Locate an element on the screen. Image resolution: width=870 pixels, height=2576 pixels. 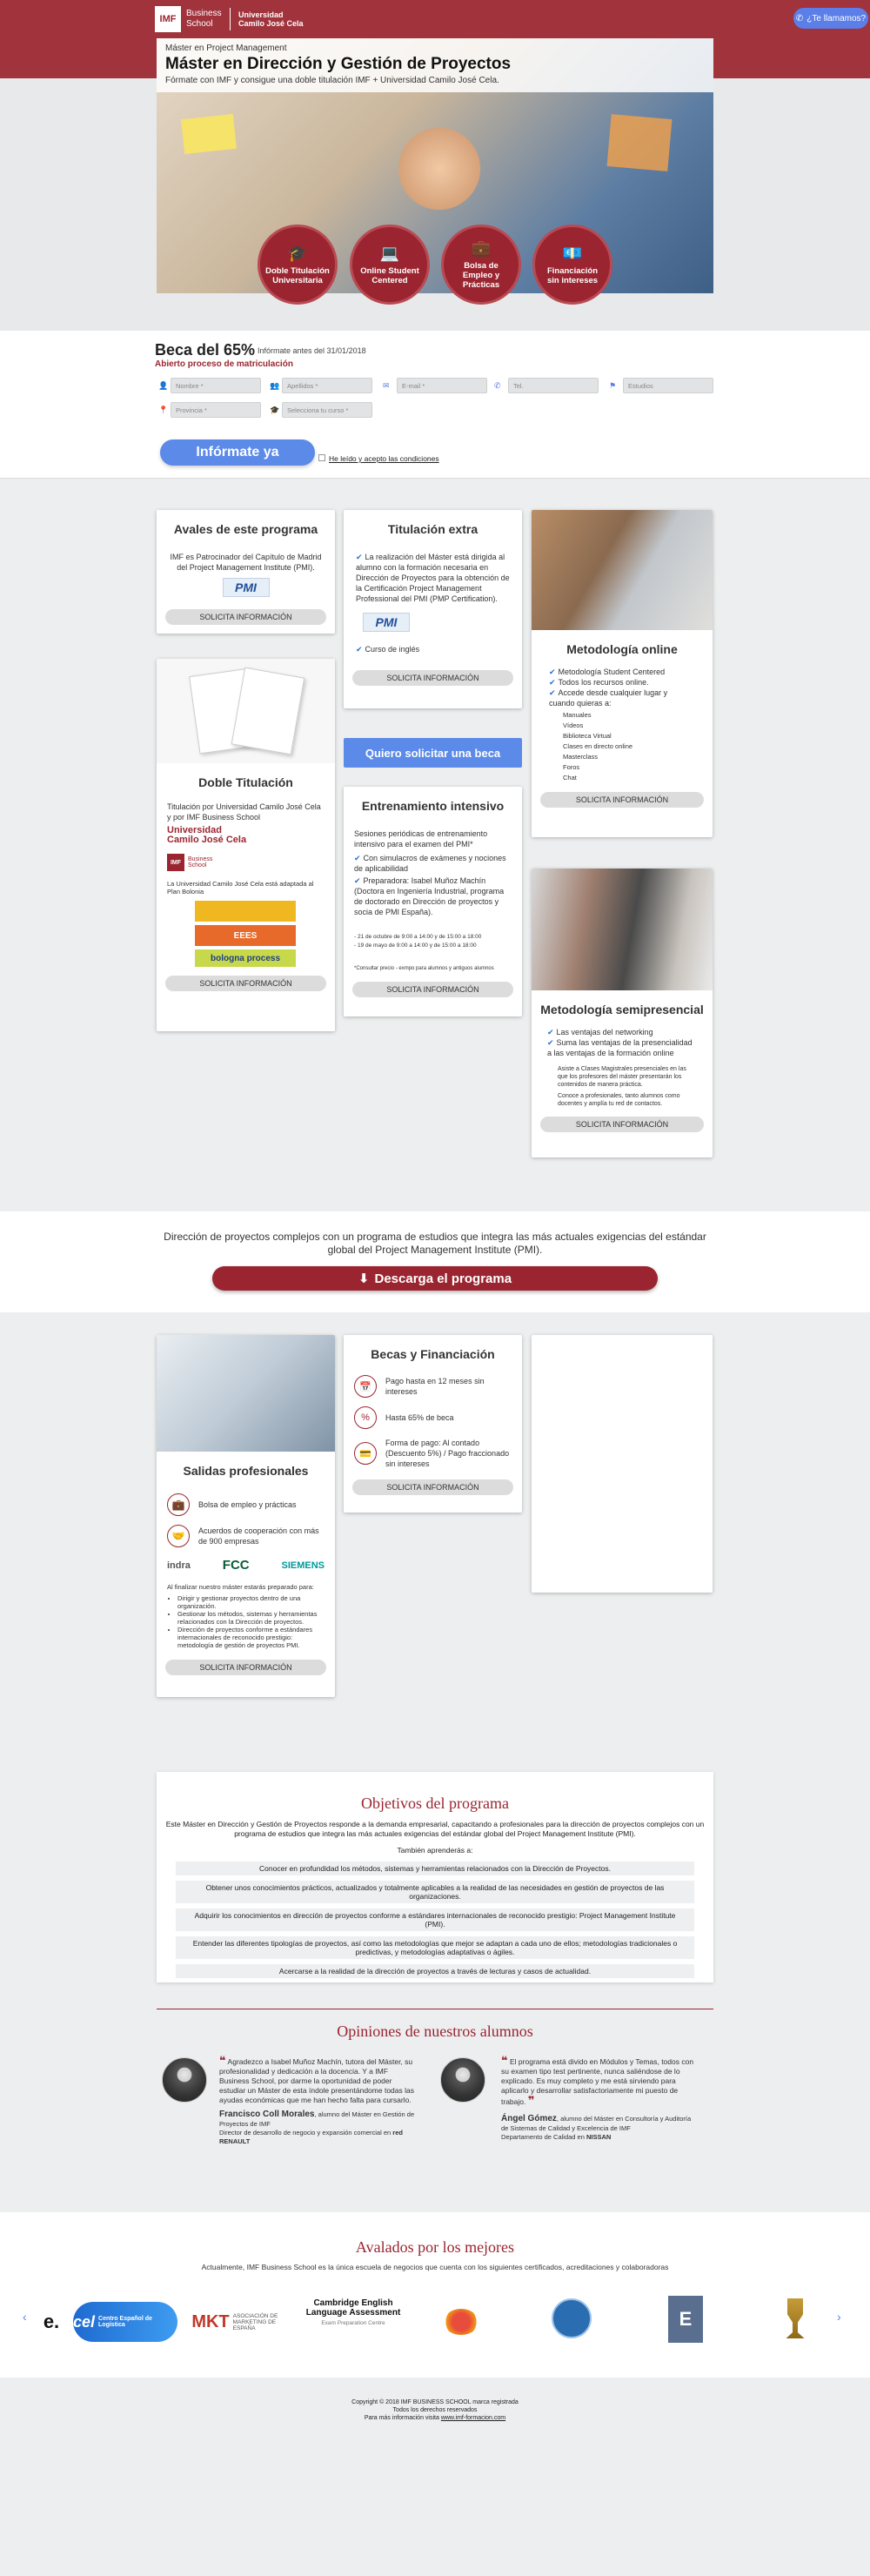
map-icon: 📍 is located at coordinates (163, 410).